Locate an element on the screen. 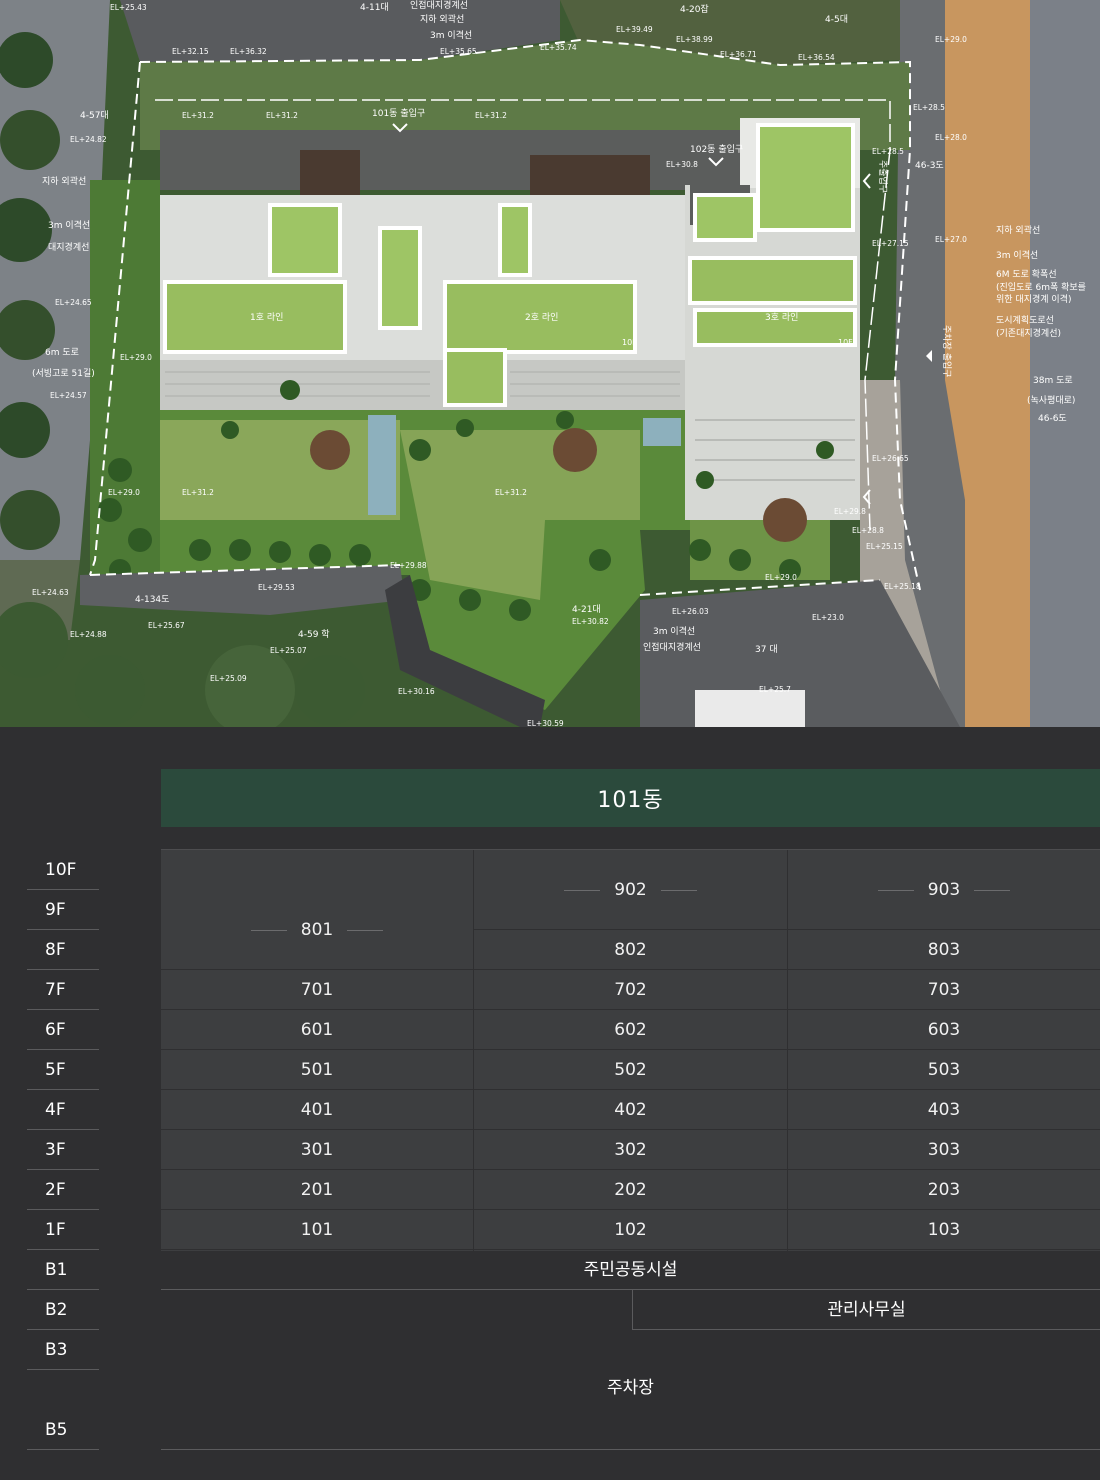  unit-cell: 603 is located at coordinates (944, 1030).